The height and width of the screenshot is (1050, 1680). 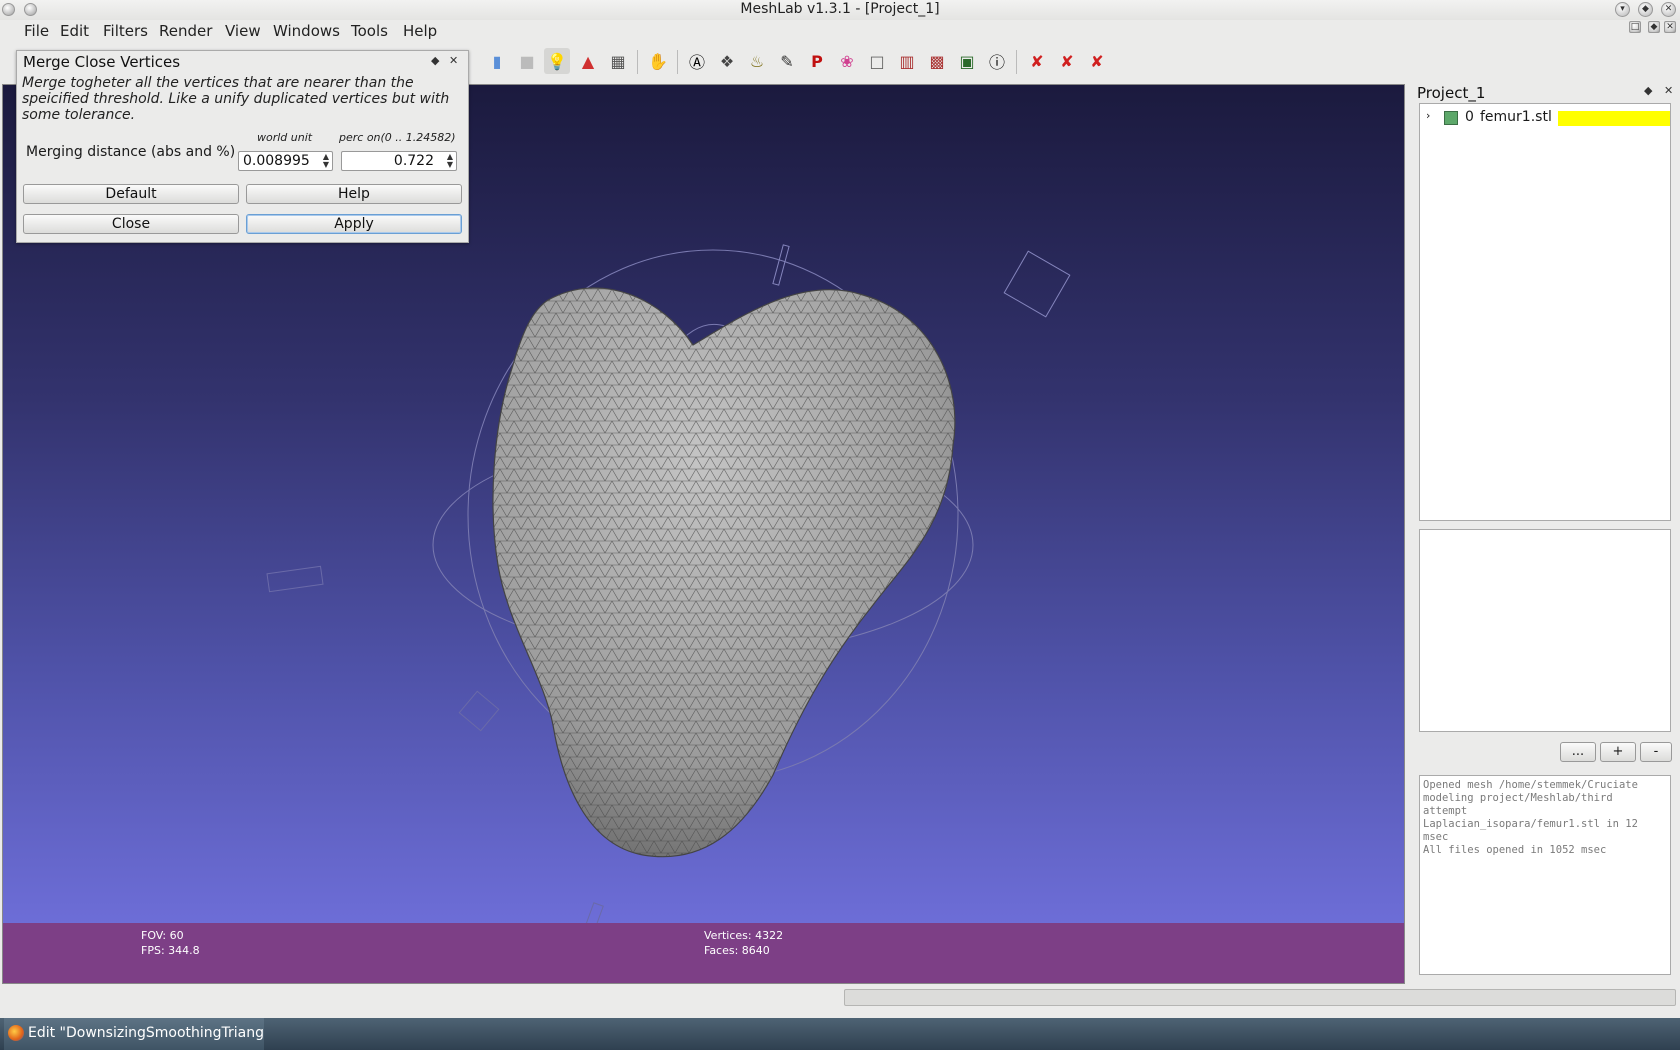 What do you see at coordinates (1668, 90) in the screenshot?
I see `dock-close-icon: ✕` at bounding box center [1668, 90].